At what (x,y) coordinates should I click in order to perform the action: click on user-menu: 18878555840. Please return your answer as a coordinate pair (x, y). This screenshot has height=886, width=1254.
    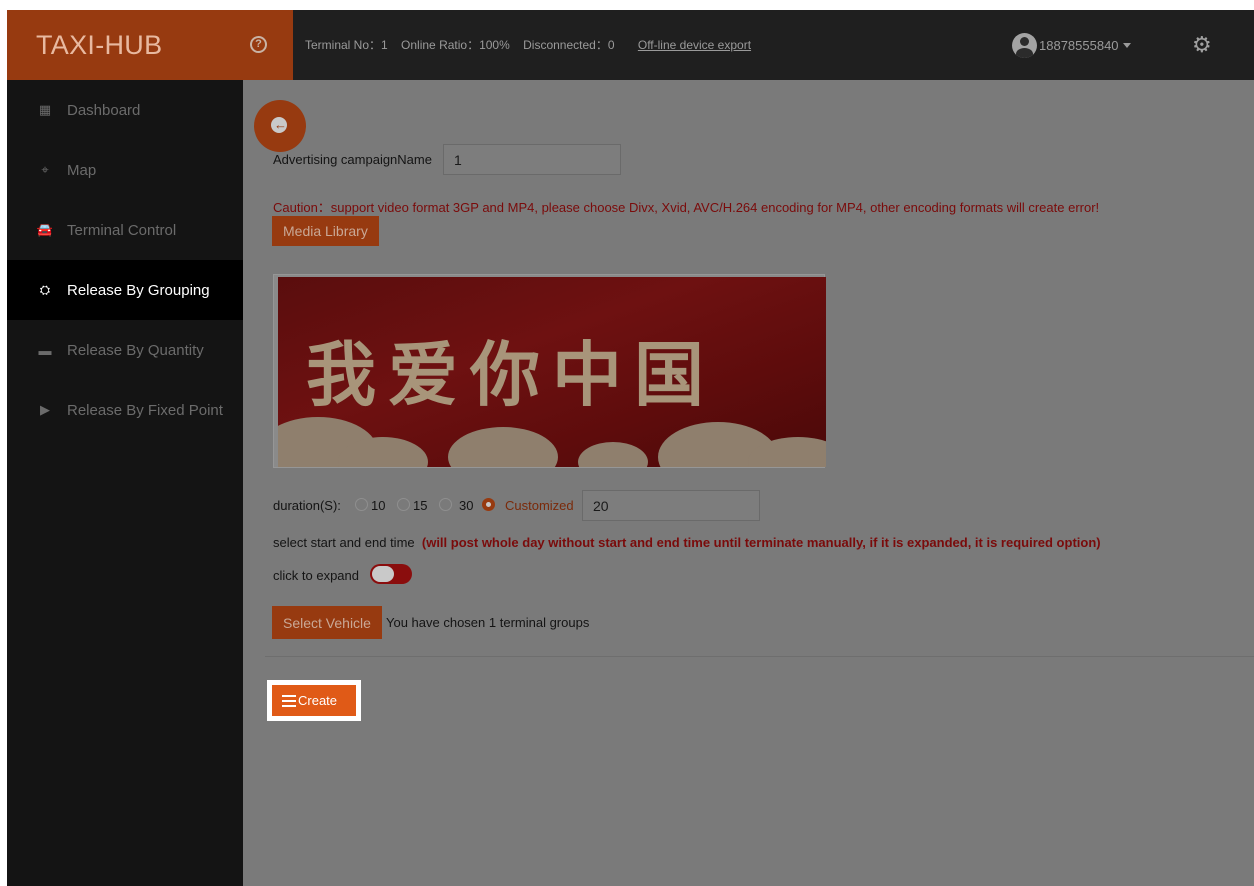
    Looking at the image, I should click on (1071, 45).